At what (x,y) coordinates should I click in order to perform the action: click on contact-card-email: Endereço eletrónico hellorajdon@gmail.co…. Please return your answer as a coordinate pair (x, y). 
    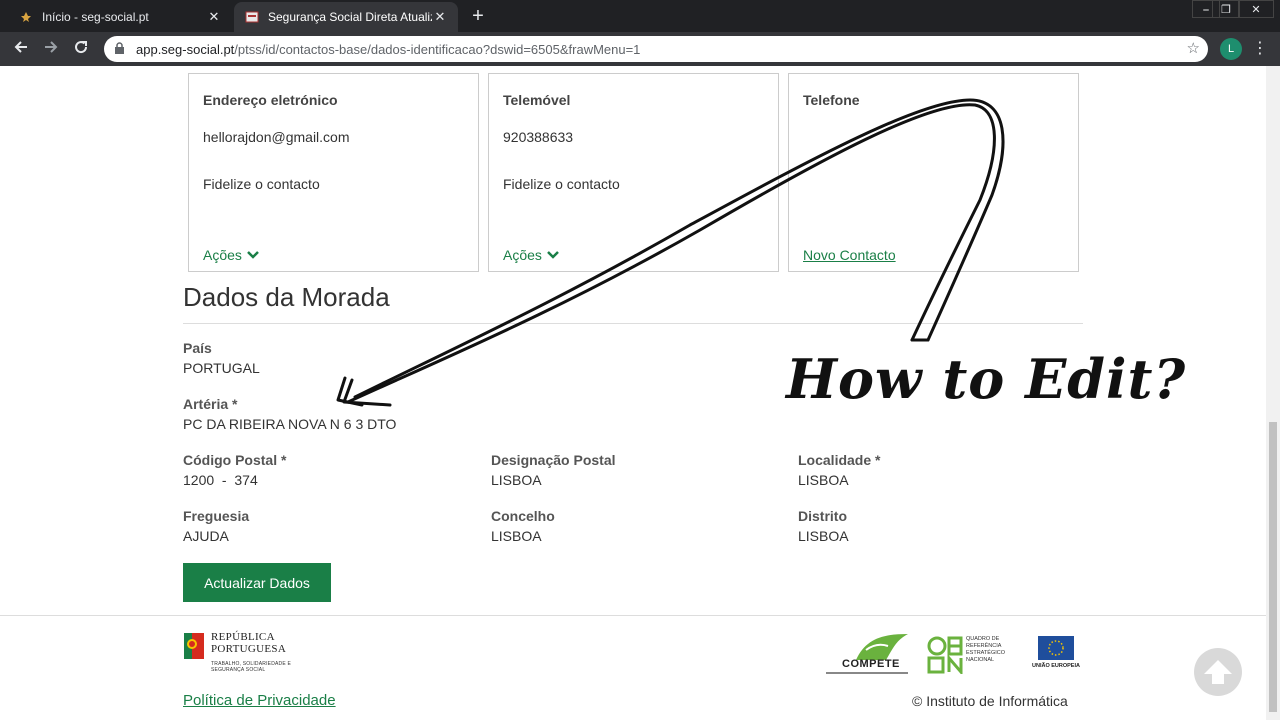
    Looking at the image, I should click on (333, 172).